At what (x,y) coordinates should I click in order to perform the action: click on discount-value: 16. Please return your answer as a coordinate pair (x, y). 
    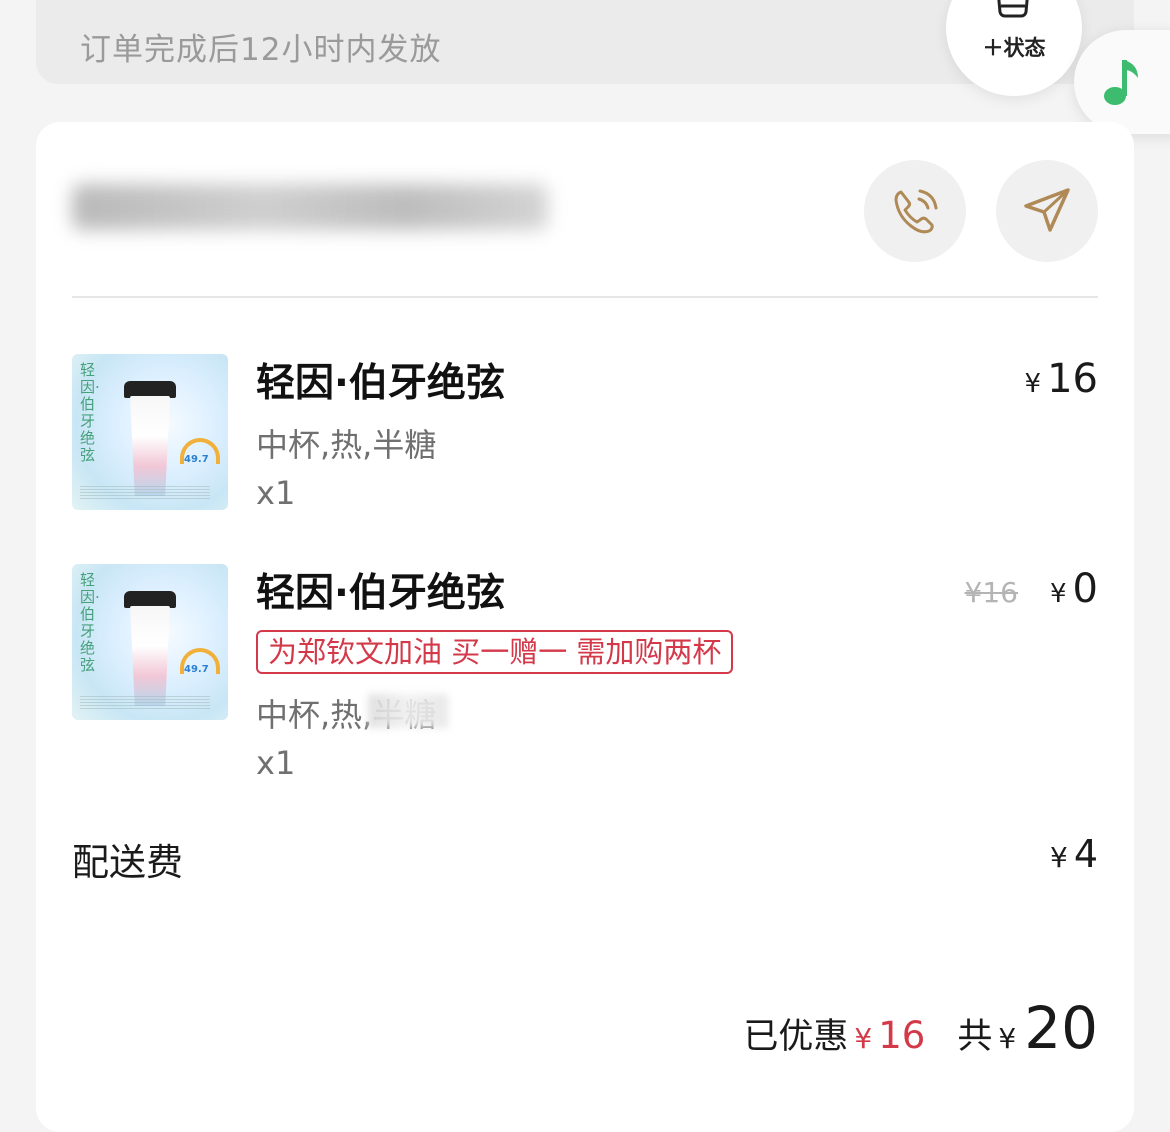
    Looking at the image, I should click on (902, 1035).